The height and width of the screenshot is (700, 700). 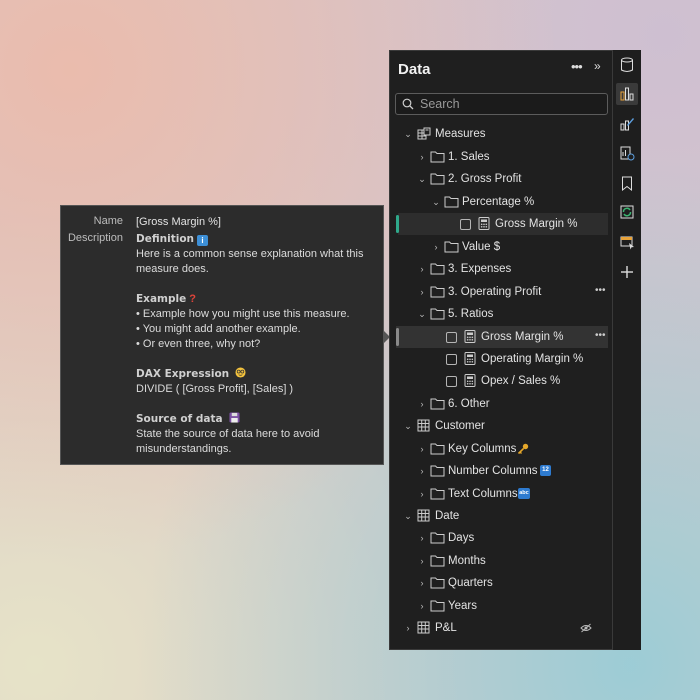 What do you see at coordinates (481, 247) in the screenshot?
I see `tree-label: Value $` at bounding box center [481, 247].